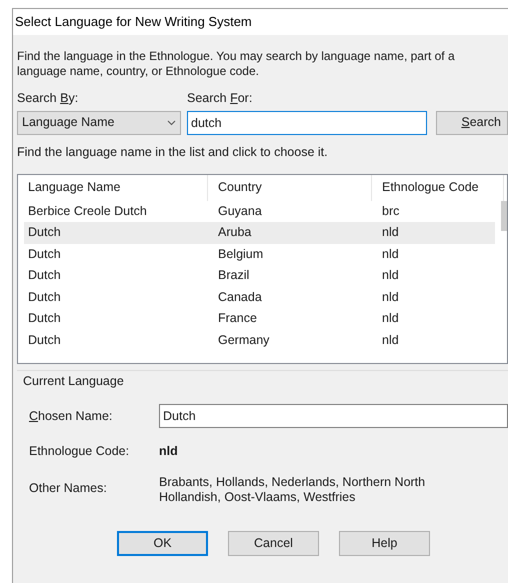 This screenshot has height=583, width=508. I want to click on instructions-text: Find the language in the Ethnologue. You may search by language name, part of a language name, country, or Ethnologue code., so click(236, 64).